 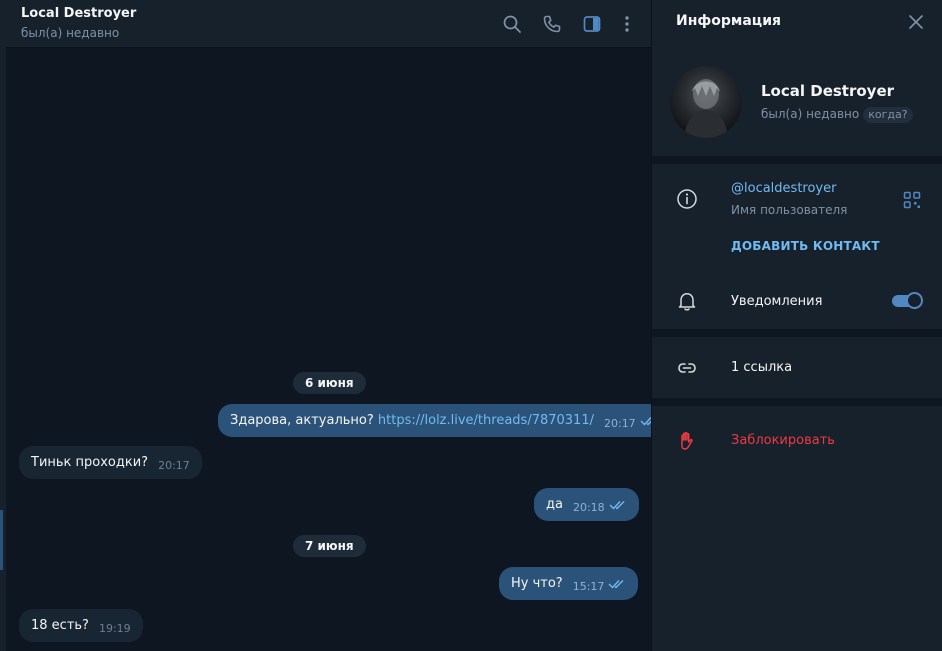 What do you see at coordinates (888, 115) in the screenshot?
I see `when-badge: когда?` at bounding box center [888, 115].